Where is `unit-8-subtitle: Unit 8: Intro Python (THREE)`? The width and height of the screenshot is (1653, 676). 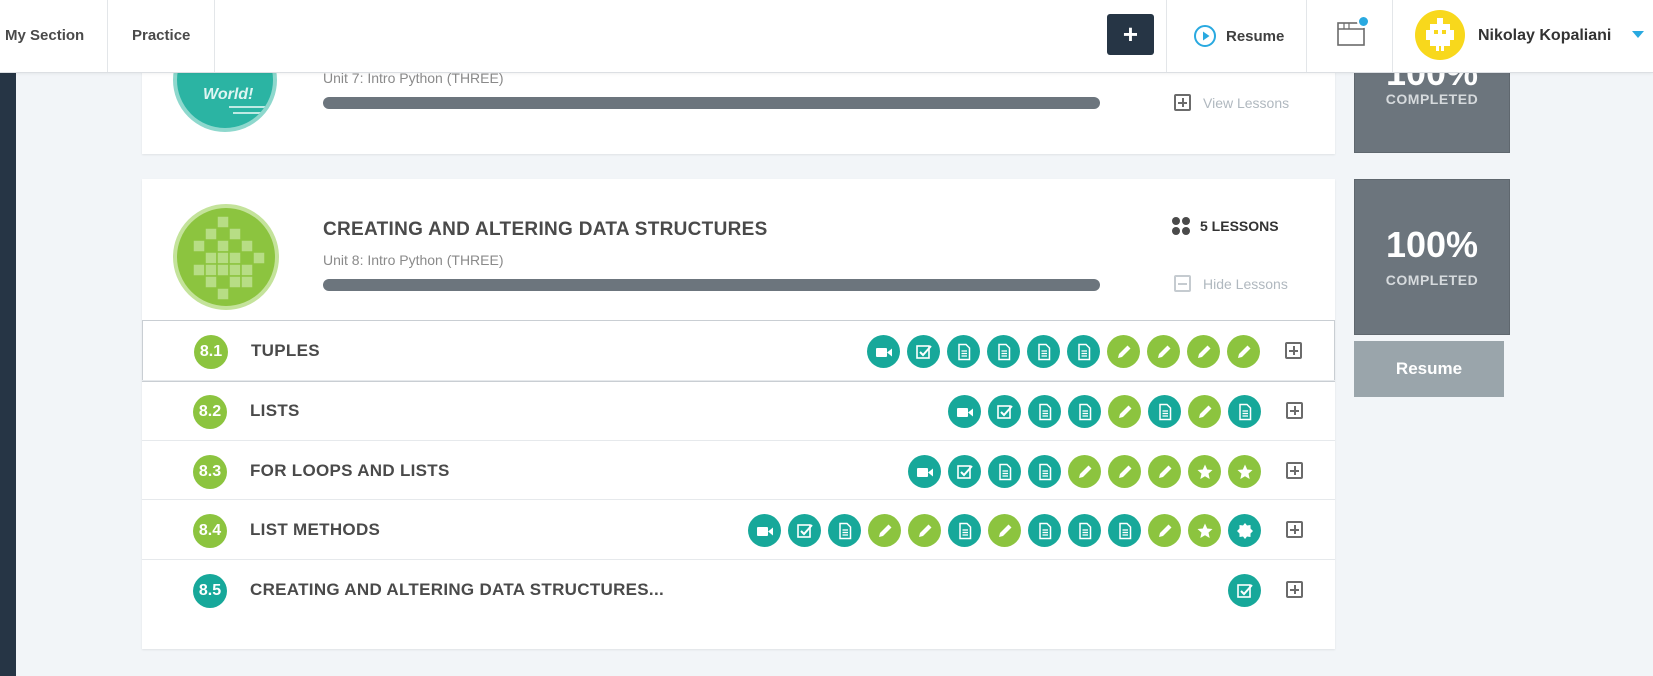
unit-8-subtitle: Unit 8: Intro Python (THREE) is located at coordinates (413, 260).